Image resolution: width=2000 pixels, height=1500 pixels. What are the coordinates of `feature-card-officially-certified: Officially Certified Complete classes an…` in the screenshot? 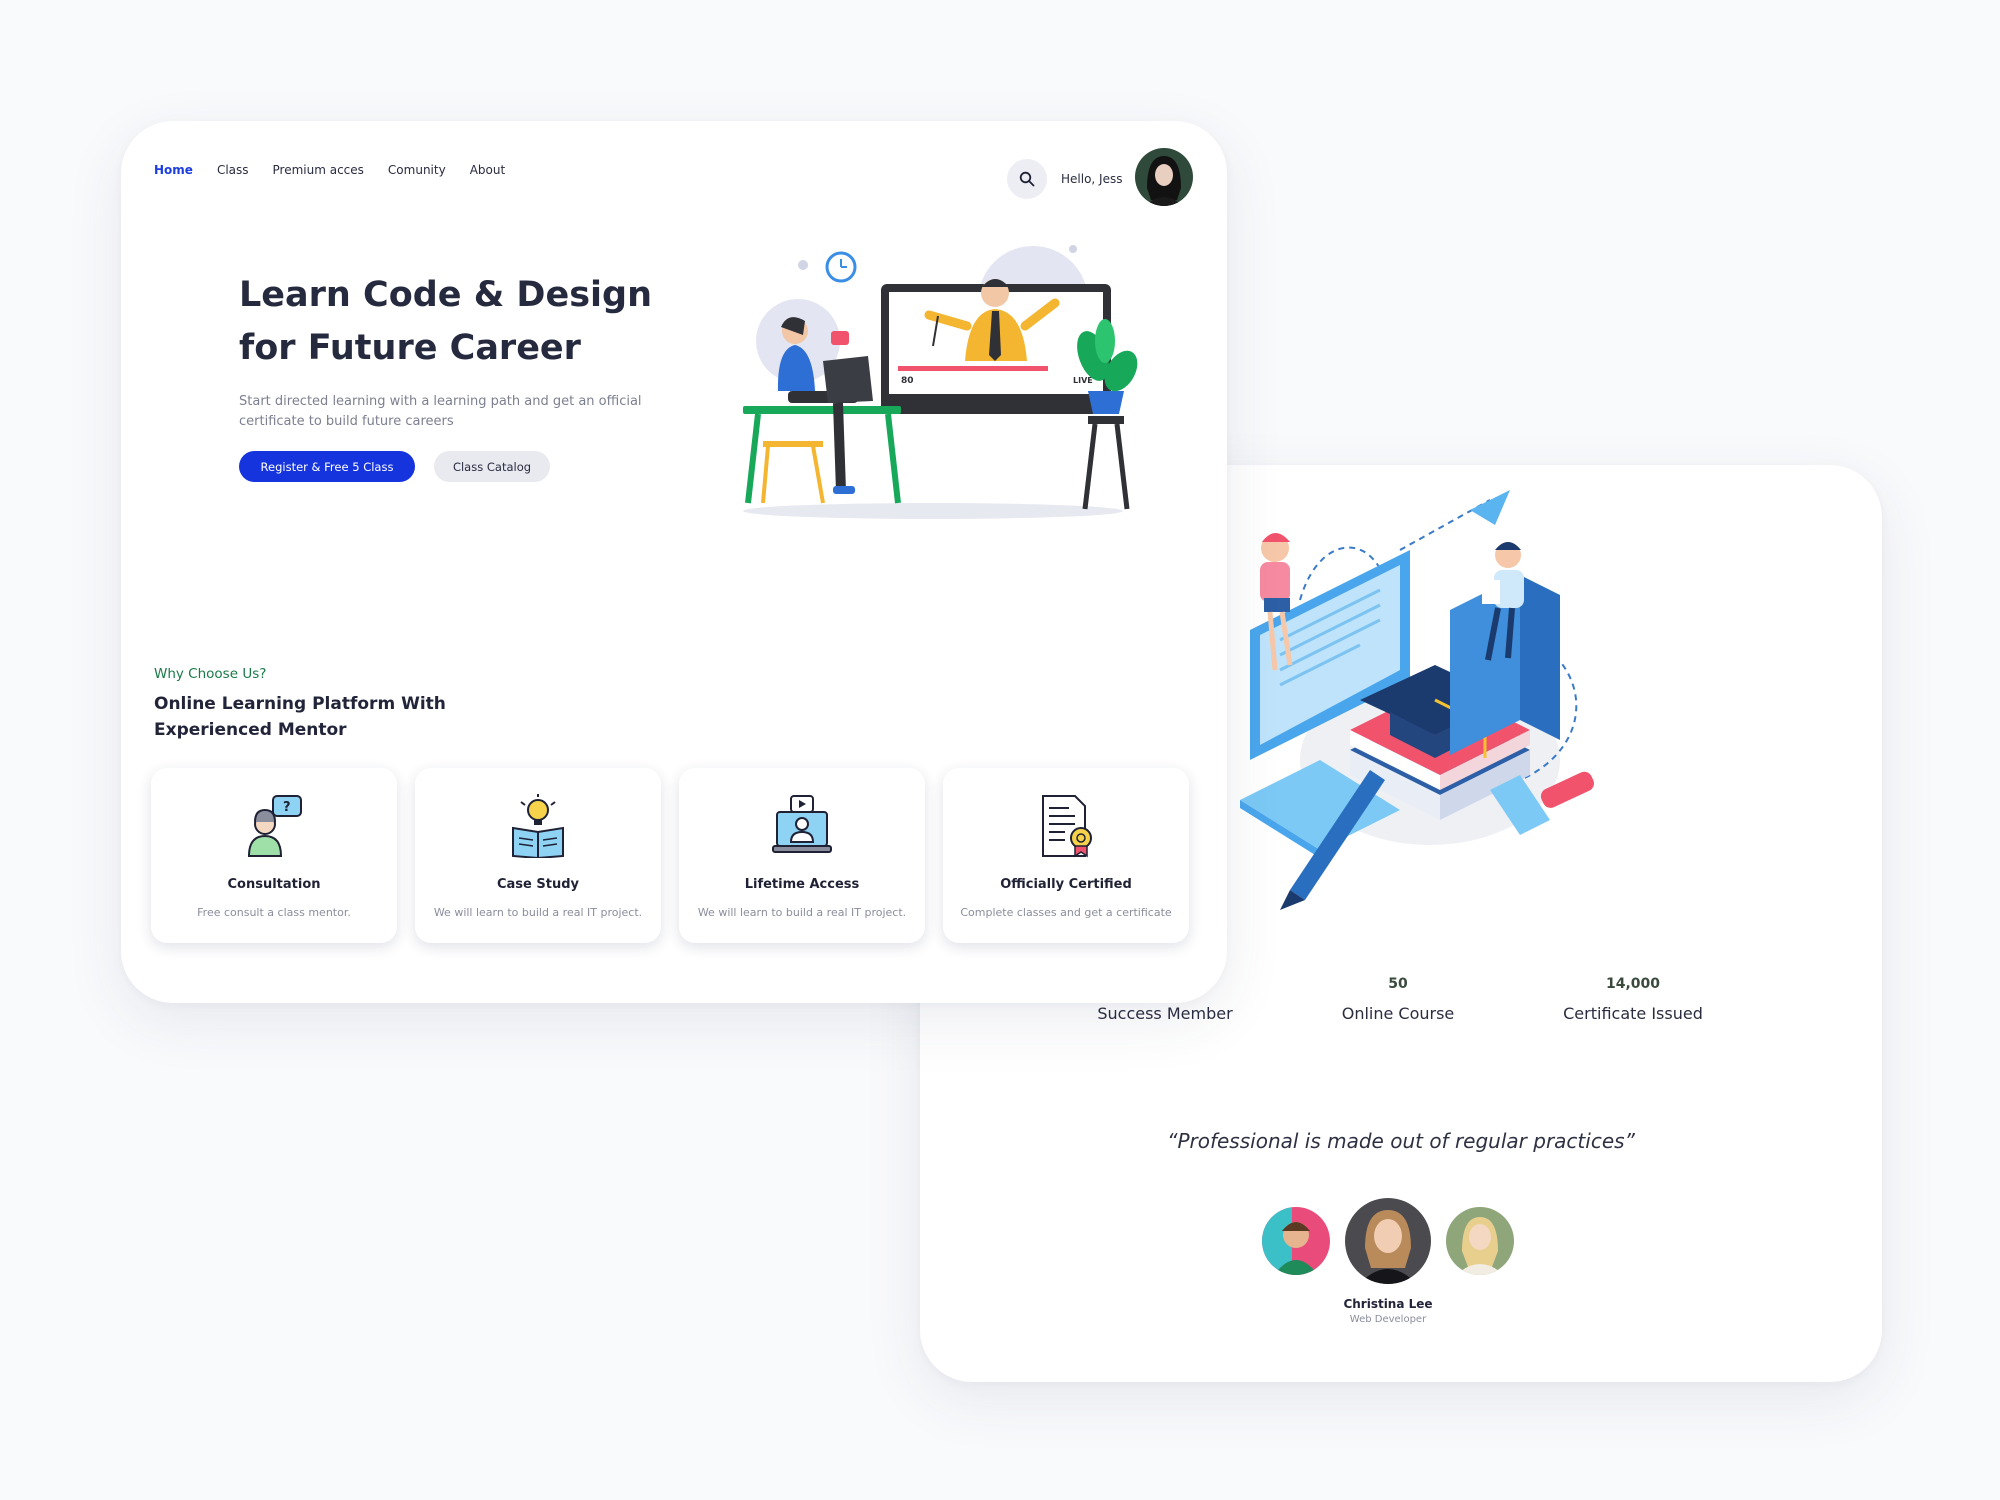 It's located at (1066, 855).